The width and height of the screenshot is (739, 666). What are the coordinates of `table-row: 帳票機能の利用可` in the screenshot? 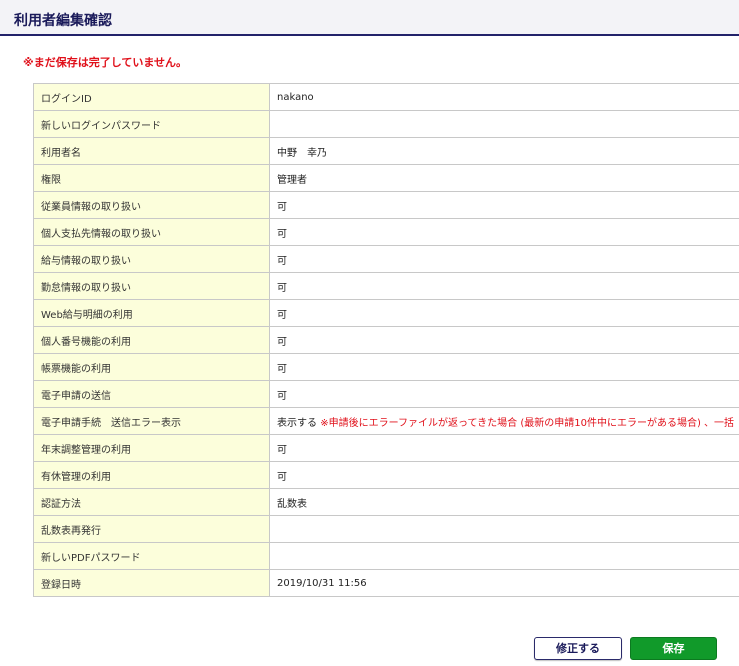 It's located at (386, 367).